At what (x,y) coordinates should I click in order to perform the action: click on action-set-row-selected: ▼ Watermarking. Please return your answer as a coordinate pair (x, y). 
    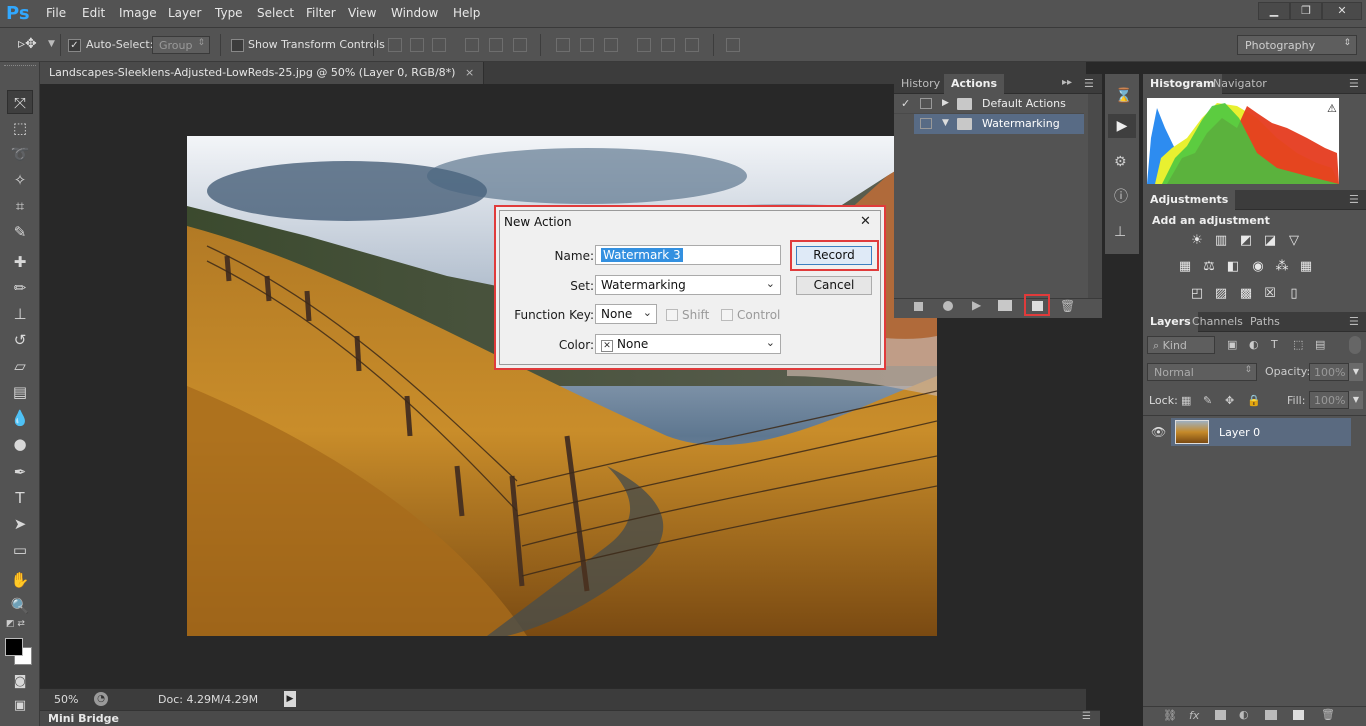
    Looking at the image, I should click on (999, 124).